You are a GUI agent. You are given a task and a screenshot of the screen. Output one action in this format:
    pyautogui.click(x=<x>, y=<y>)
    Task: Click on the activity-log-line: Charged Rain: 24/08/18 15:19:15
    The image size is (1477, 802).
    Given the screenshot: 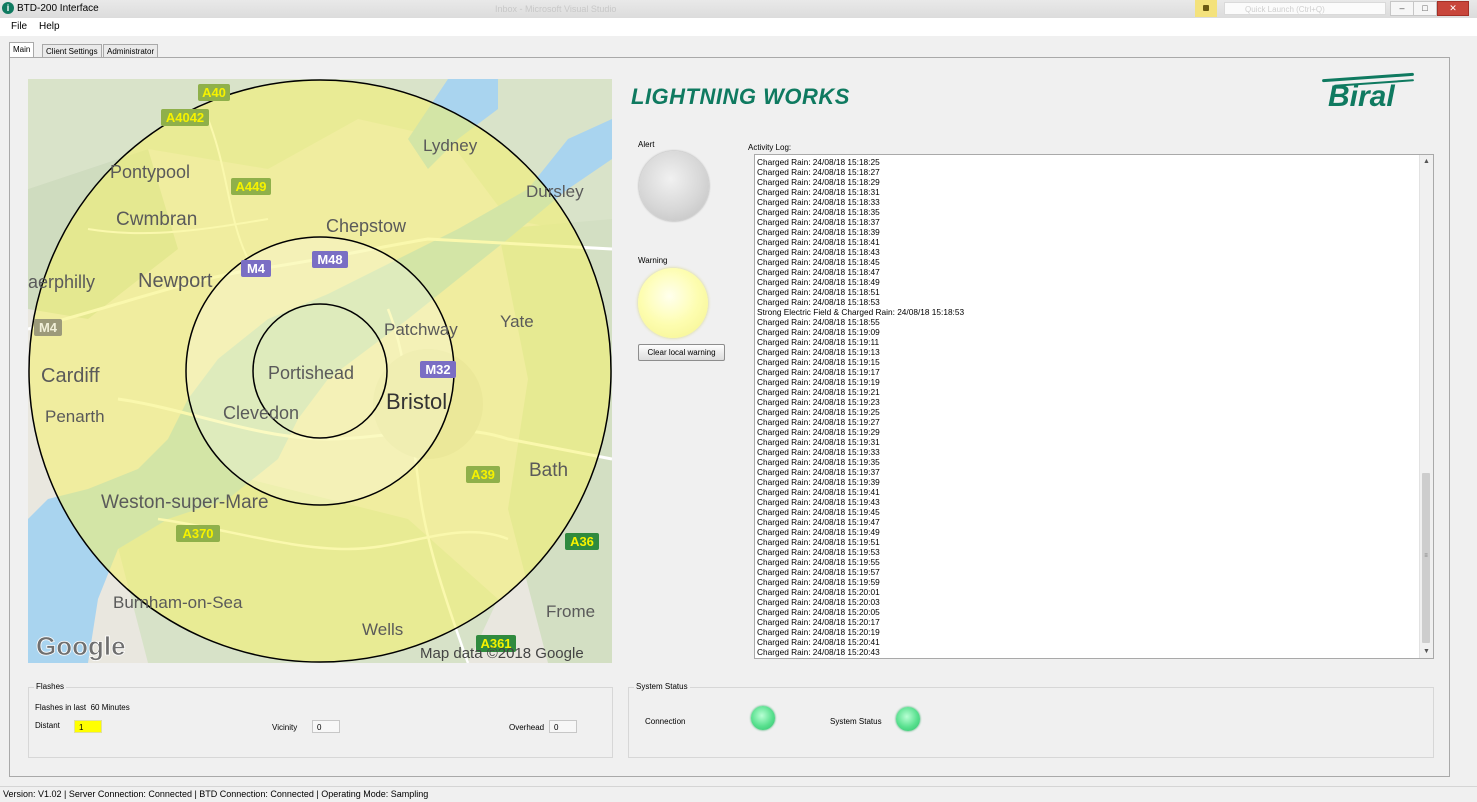 What is the action you would take?
    pyautogui.click(x=818, y=362)
    